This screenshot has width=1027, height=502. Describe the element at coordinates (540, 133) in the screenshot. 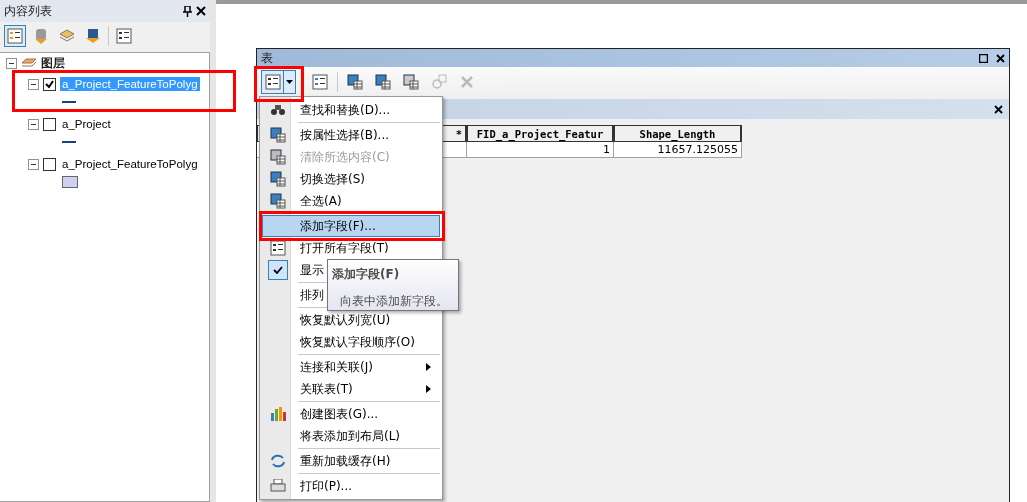

I see `column-header: FID_a_Project_Featur` at that location.